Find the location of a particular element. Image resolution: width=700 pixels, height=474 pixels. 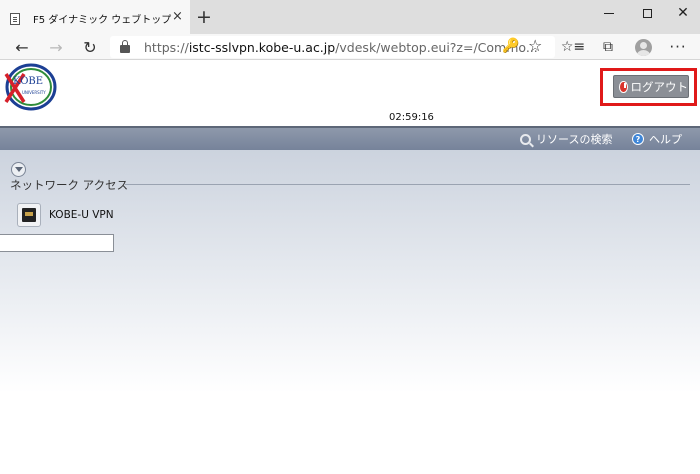

minimize-button is located at coordinates (609, 13).